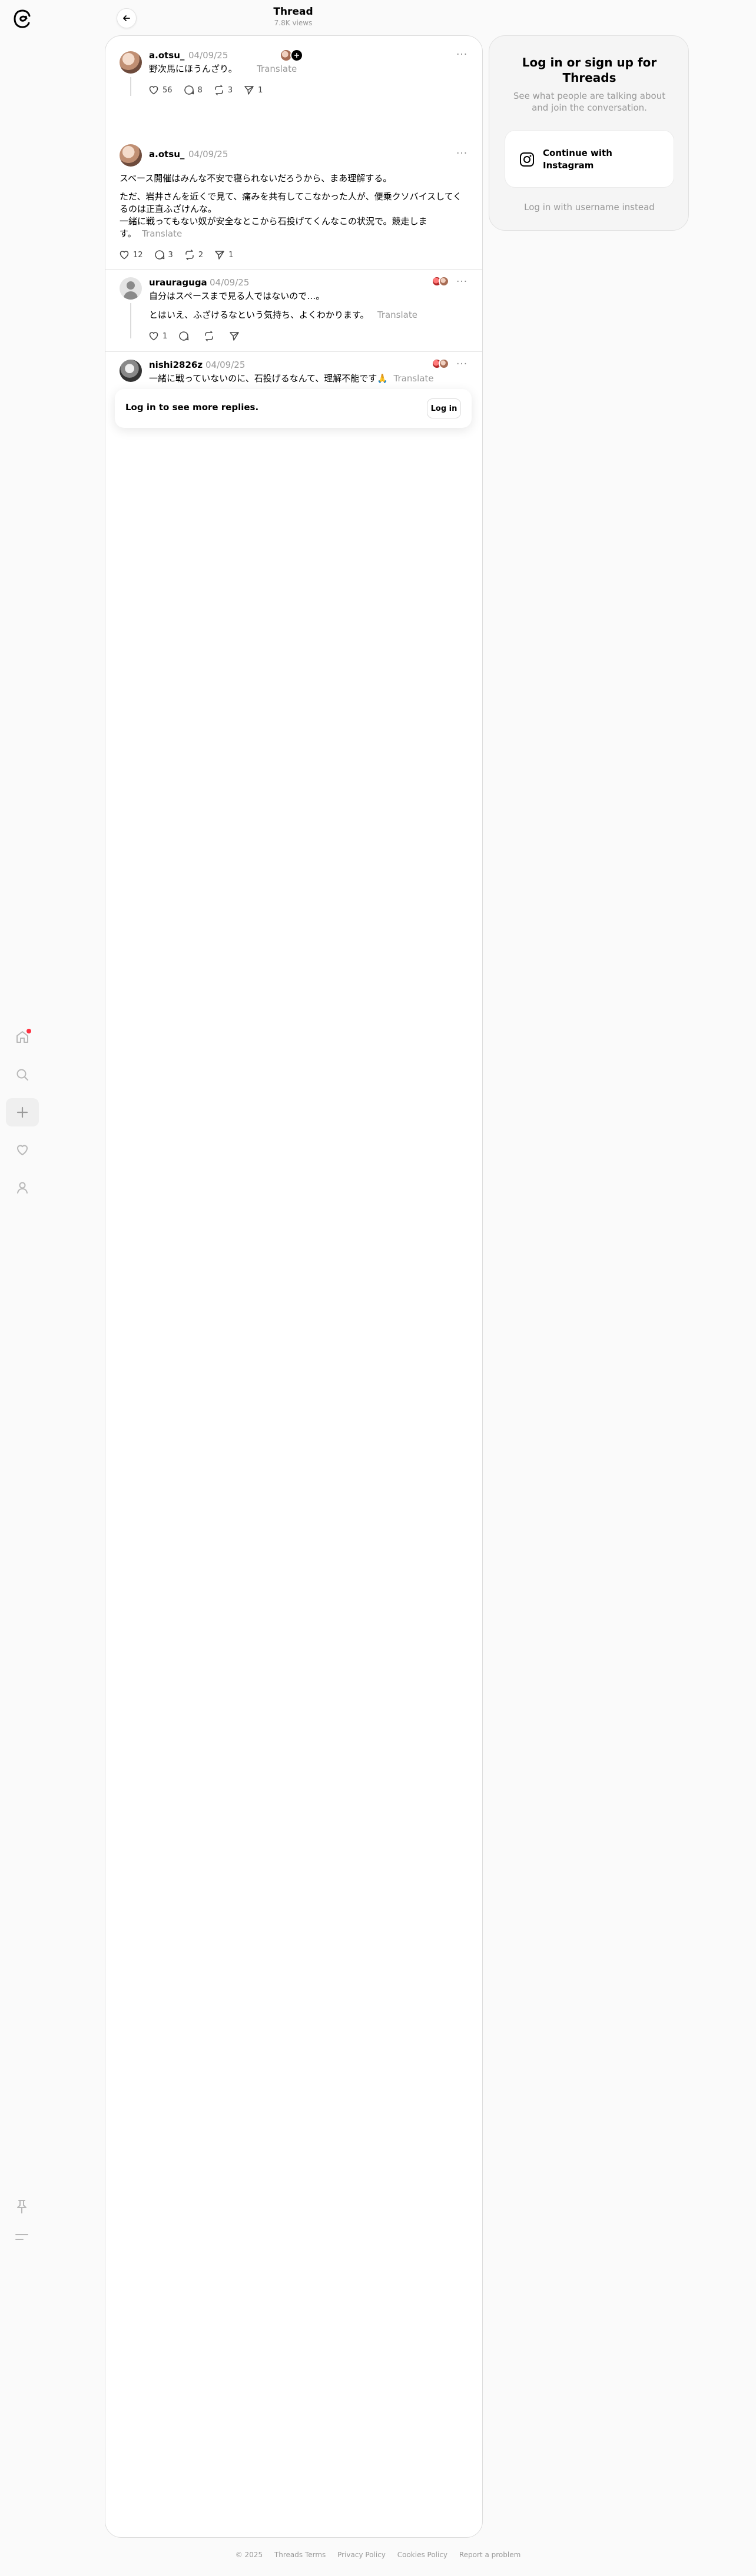 This screenshot has width=756, height=2576. What do you see at coordinates (28, 1031) in the screenshot?
I see `notification-dot` at bounding box center [28, 1031].